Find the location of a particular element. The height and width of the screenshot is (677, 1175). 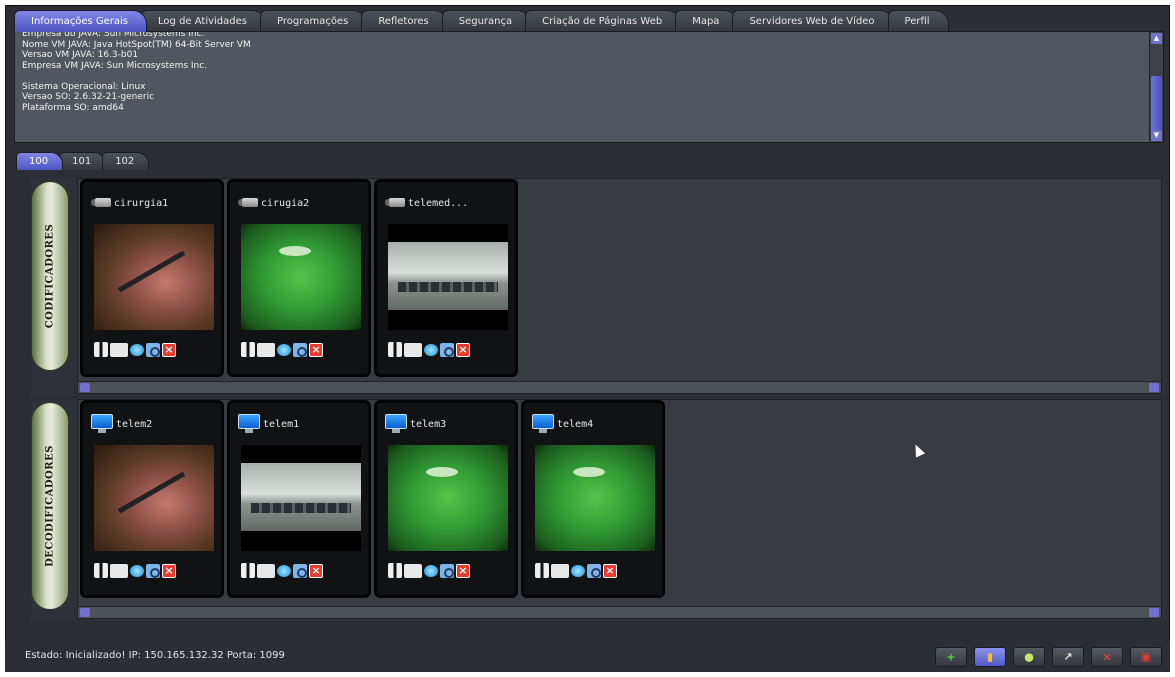

close-button: × is located at coordinates (1107, 657).